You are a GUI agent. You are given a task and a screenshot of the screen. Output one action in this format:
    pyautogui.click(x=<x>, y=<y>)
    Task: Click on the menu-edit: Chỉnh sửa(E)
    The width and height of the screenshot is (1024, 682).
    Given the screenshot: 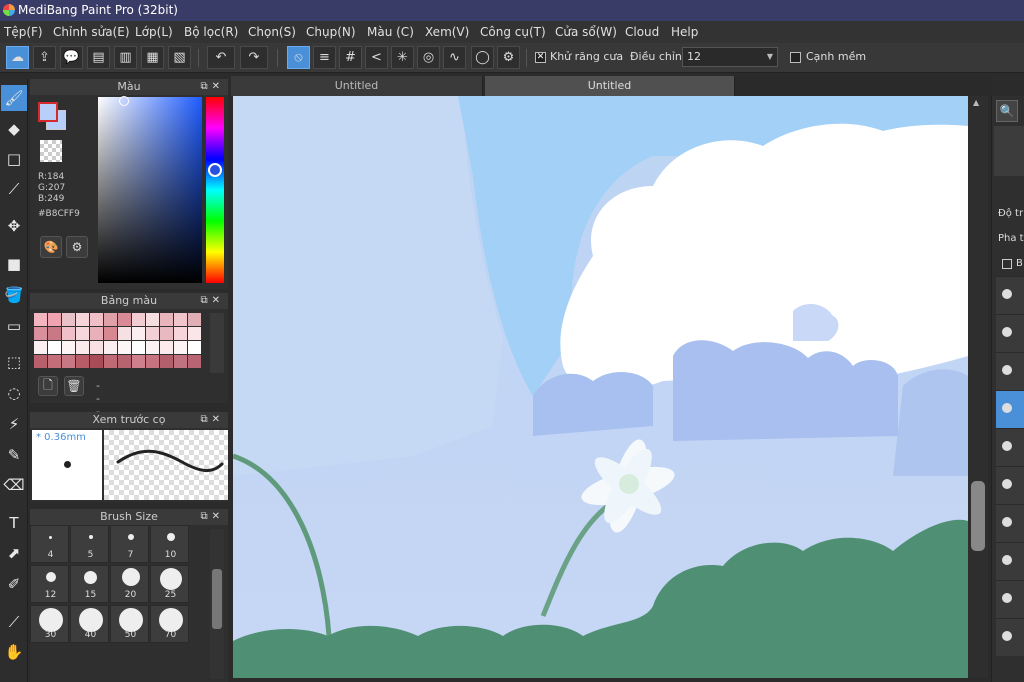 What is the action you would take?
    pyautogui.click(x=91, y=32)
    